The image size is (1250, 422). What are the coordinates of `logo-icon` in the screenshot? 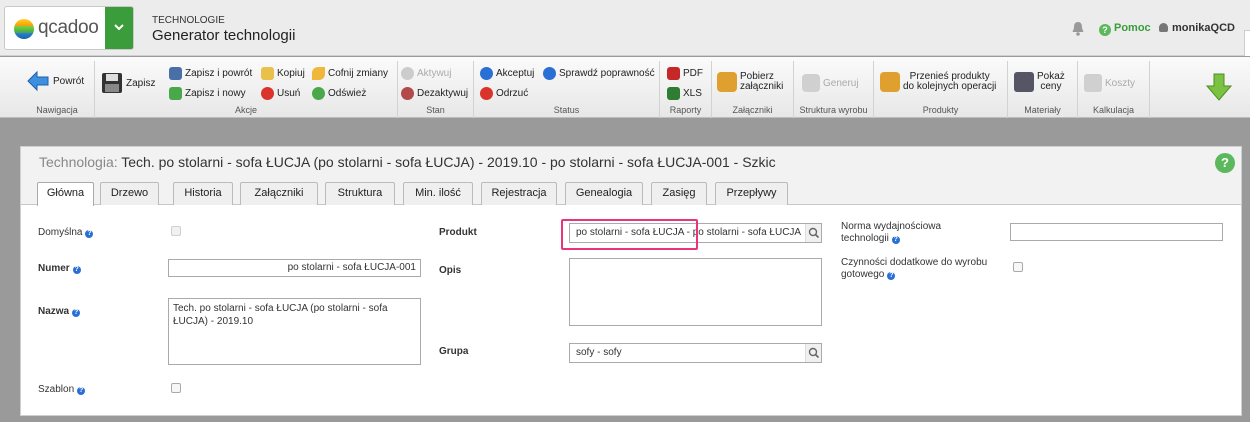 It's located at (24, 29).